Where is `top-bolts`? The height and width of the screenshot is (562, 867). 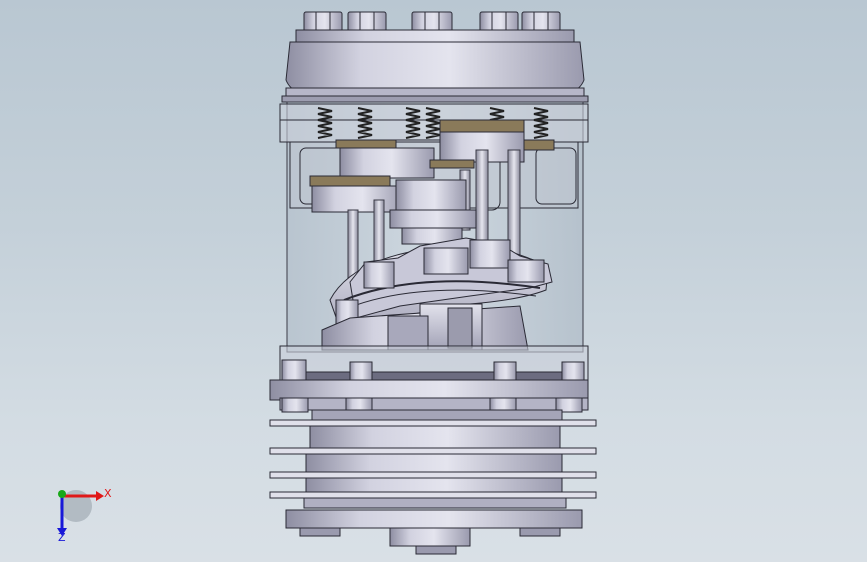 top-bolts is located at coordinates (432, 22).